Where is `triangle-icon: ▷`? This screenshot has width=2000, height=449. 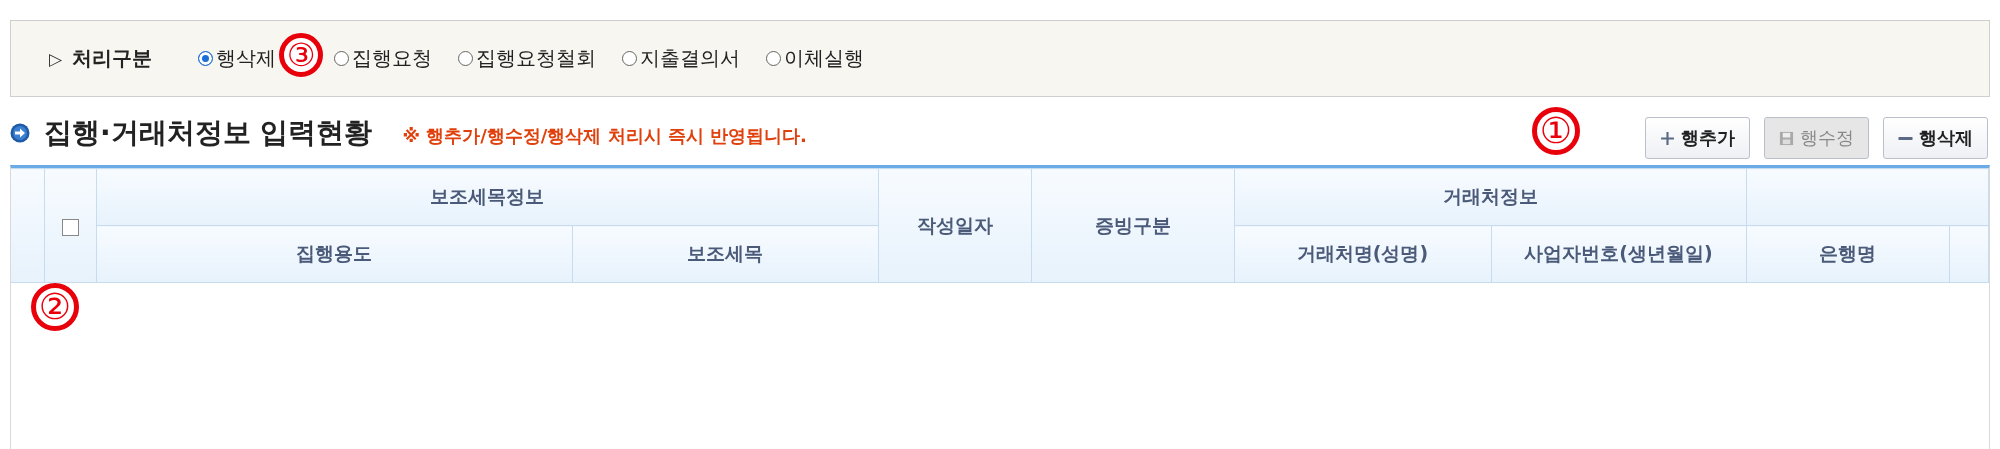 triangle-icon: ▷ is located at coordinates (56, 58).